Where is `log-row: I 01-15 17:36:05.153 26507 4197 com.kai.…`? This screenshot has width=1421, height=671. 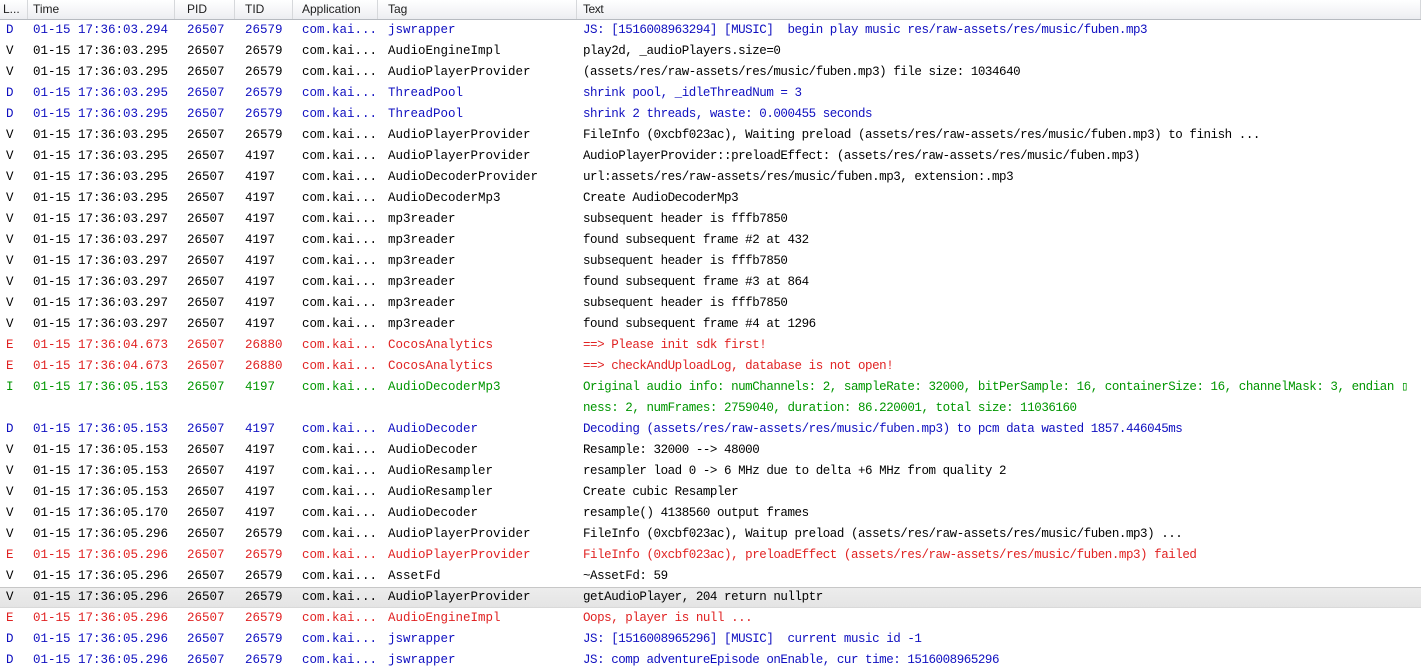
log-row: I 01-15 17:36:05.153 26507 4197 com.kai.… is located at coordinates (710, 398).